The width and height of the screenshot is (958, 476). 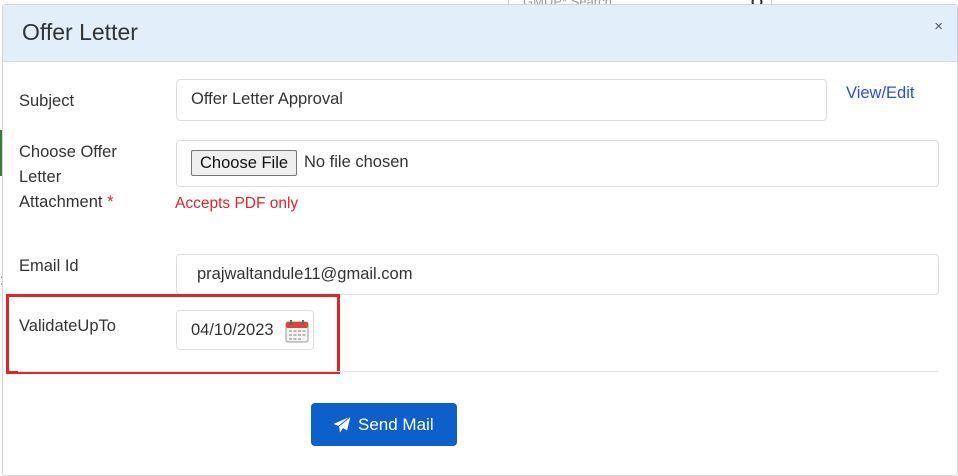 I want to click on modal-title: Offer Letter, so click(x=80, y=32).